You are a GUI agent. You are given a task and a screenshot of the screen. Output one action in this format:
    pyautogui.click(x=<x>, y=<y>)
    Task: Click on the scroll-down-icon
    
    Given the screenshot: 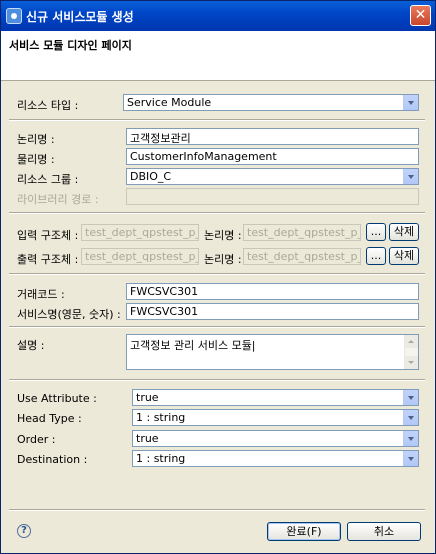 What is the action you would take?
    pyautogui.click(x=411, y=362)
    